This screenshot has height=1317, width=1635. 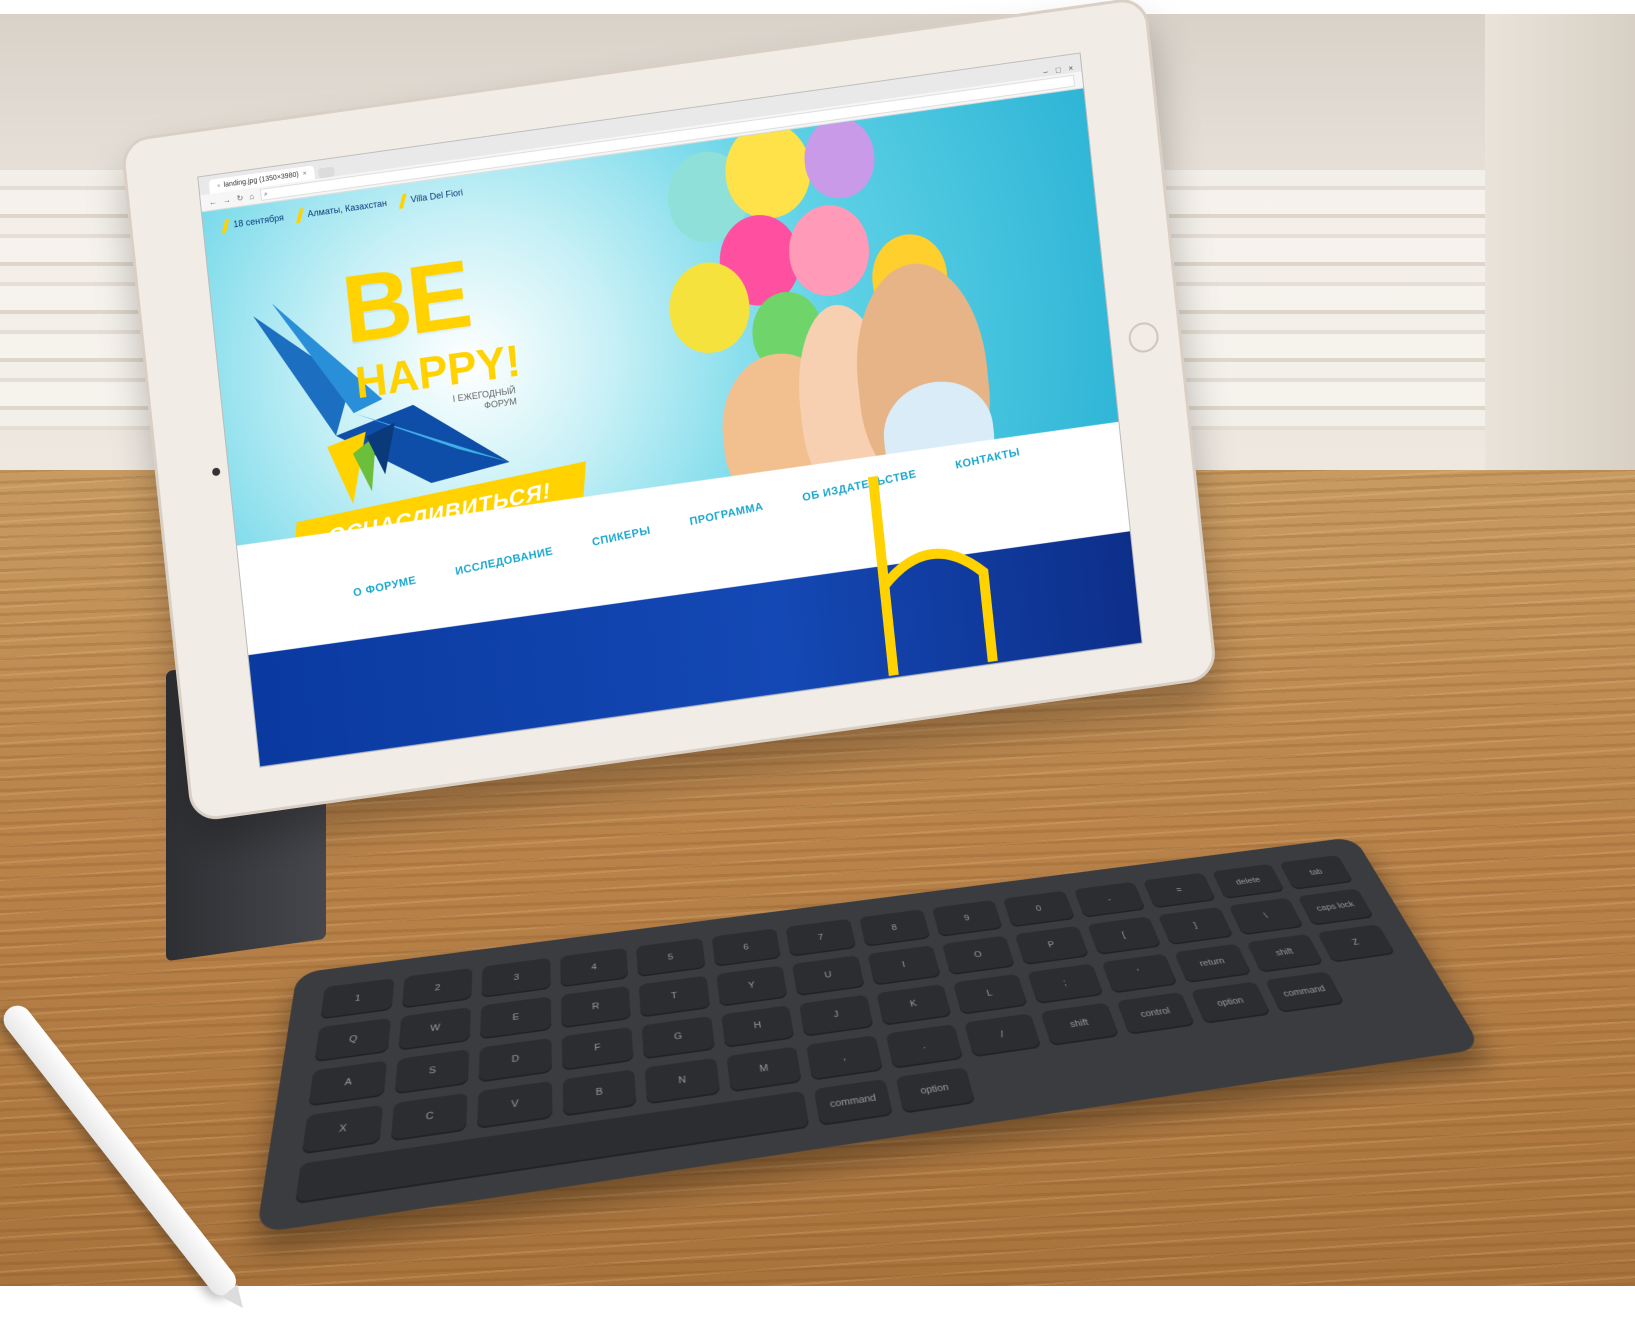 What do you see at coordinates (932, 576) in the screenshot?
I see `h-letter-logo-icon` at bounding box center [932, 576].